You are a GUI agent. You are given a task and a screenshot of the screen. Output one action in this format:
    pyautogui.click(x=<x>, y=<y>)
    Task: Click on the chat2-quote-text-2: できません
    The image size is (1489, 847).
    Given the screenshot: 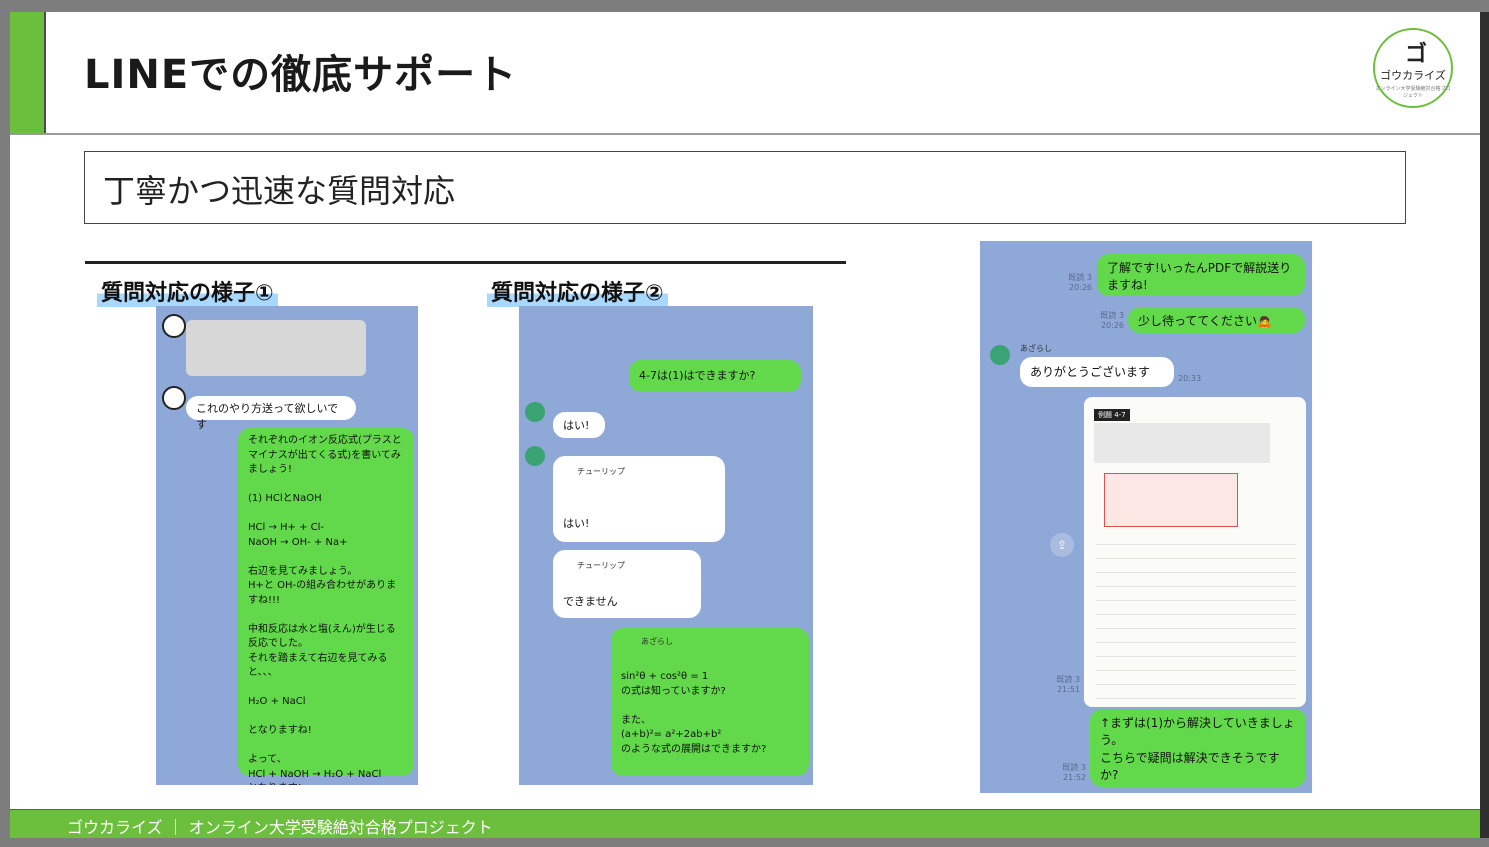 What is the action you would take?
    pyautogui.click(x=590, y=601)
    